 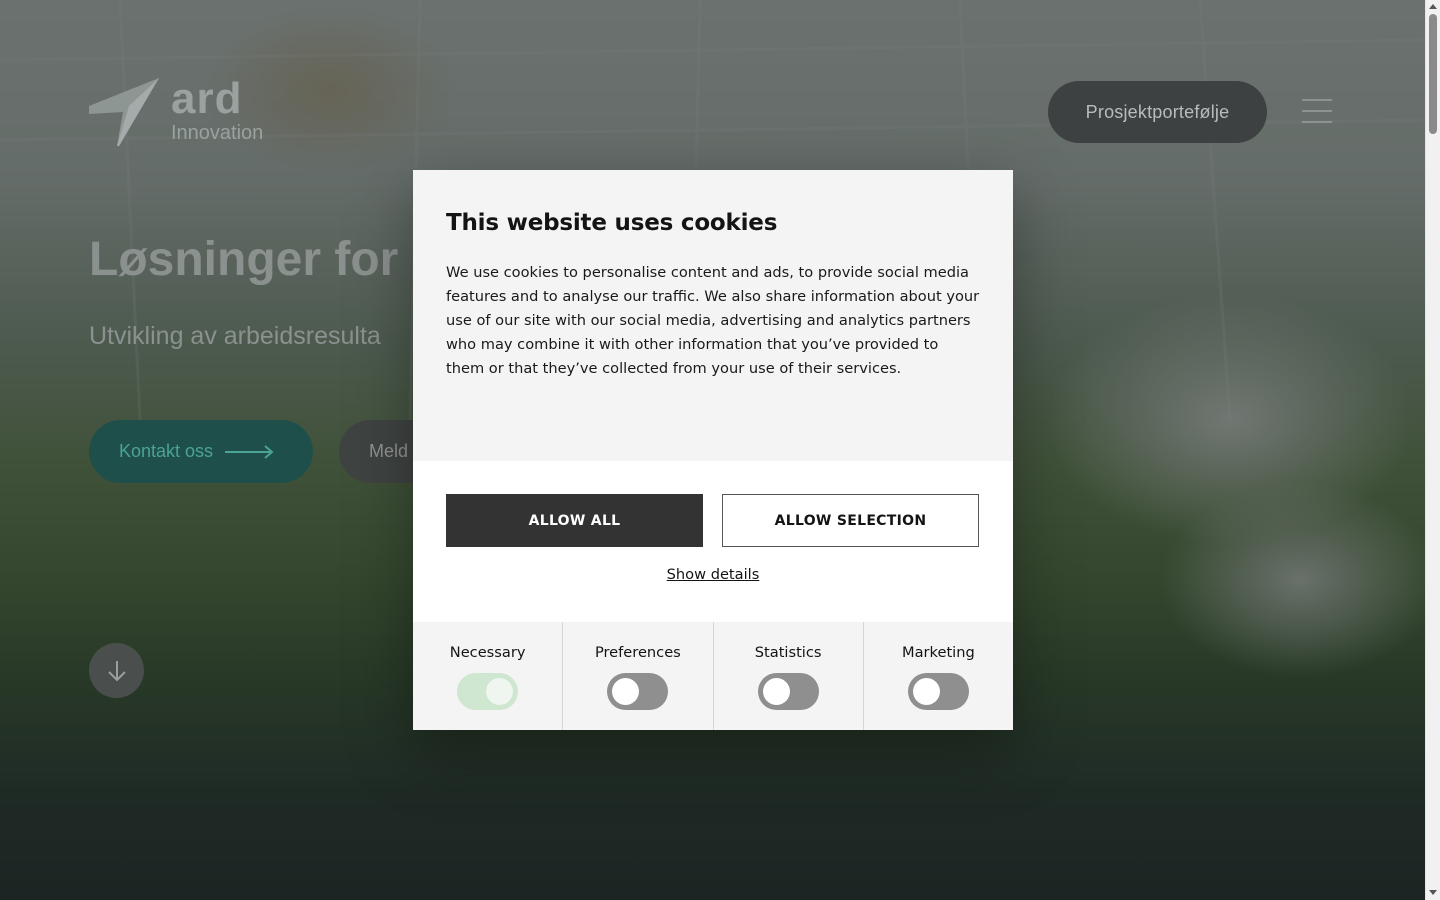 What do you see at coordinates (788, 652) in the screenshot?
I see `category-label: Statistics` at bounding box center [788, 652].